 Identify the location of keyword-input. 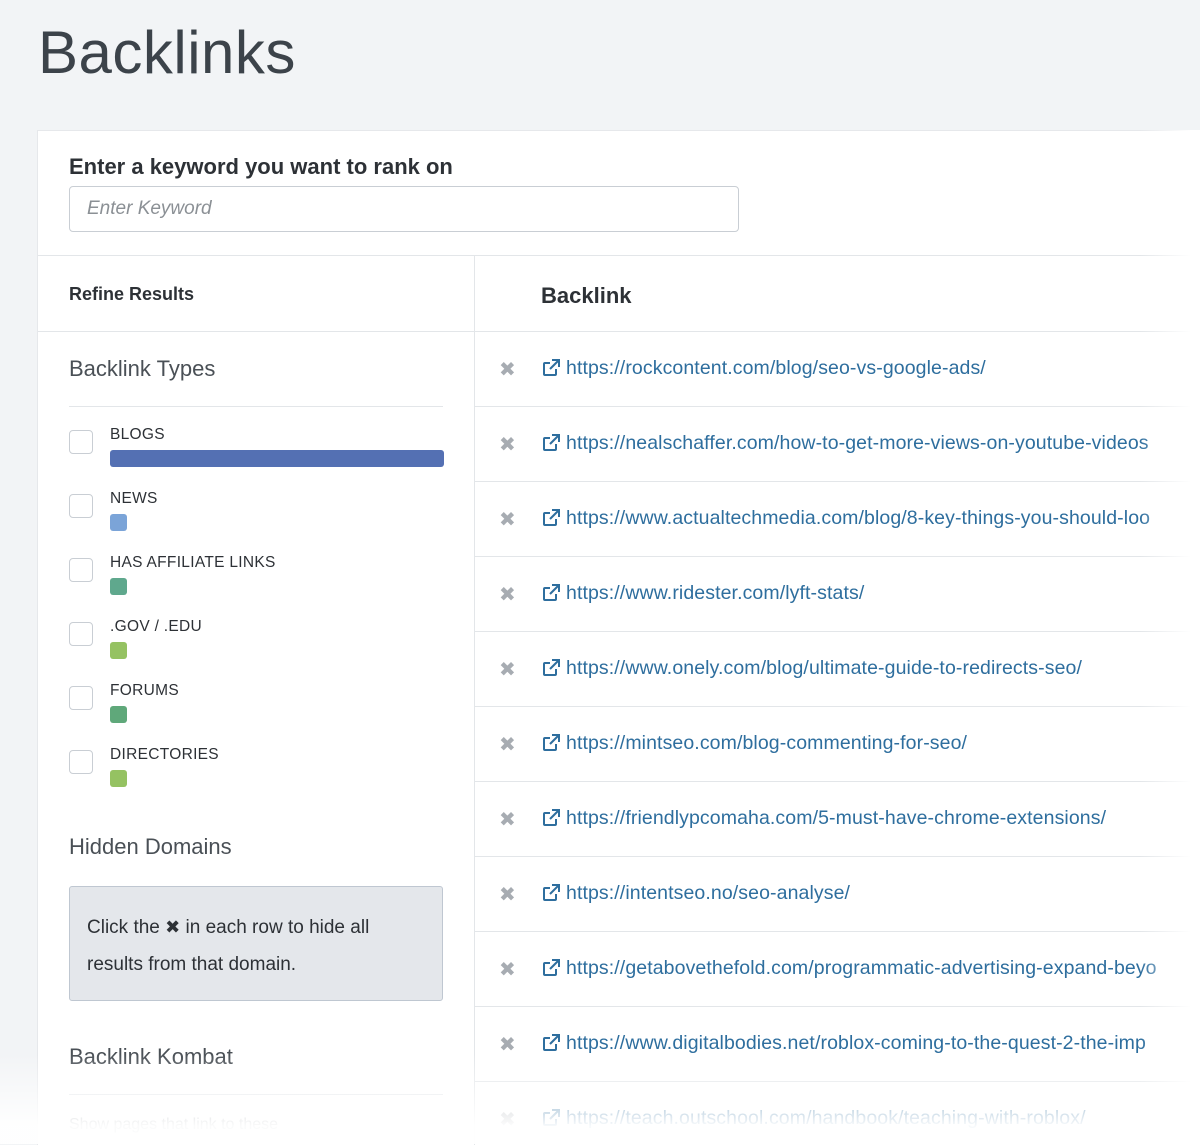
(404, 209).